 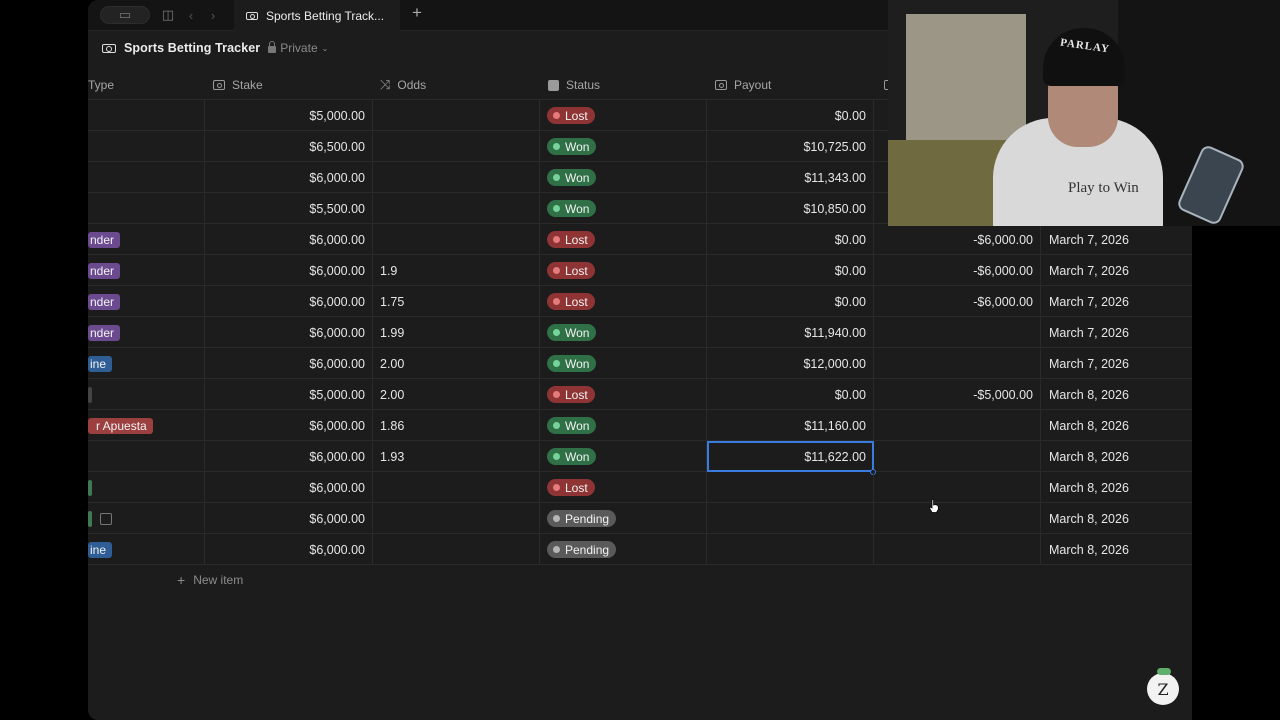 What do you see at coordinates (210, 580) in the screenshot?
I see `new-item-button: + New item` at bounding box center [210, 580].